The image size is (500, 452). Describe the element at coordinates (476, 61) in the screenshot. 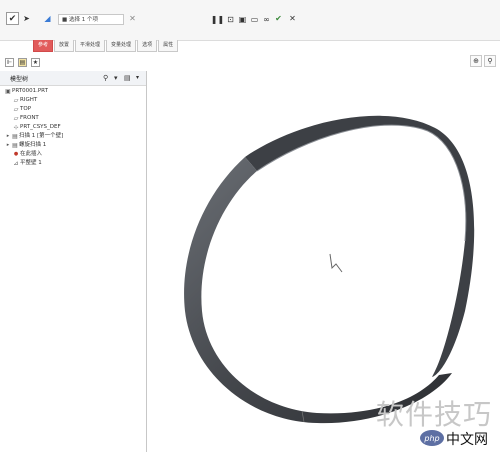

I see `zoom-icon: ⊕` at that location.